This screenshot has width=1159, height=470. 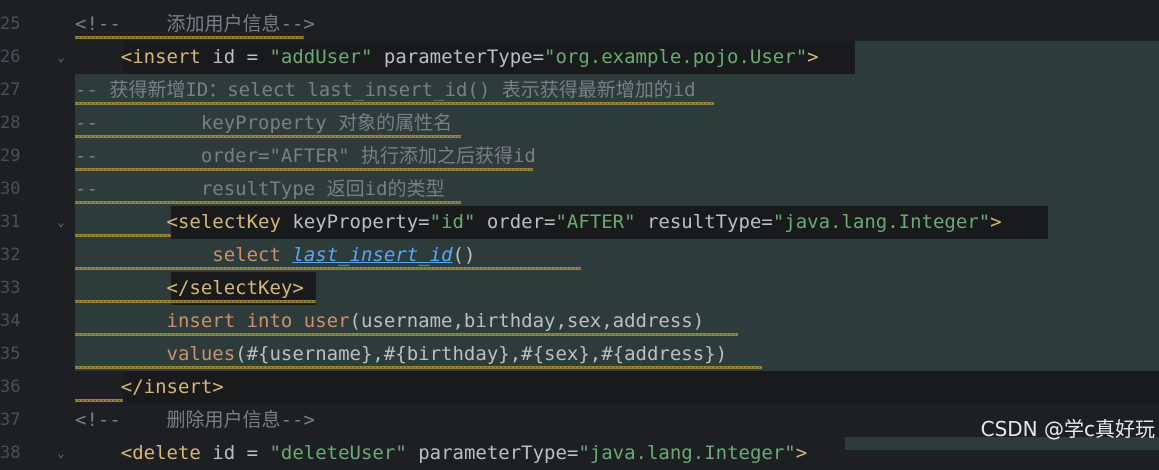 I want to click on code-token: "deleteUser", so click(x=338, y=453).